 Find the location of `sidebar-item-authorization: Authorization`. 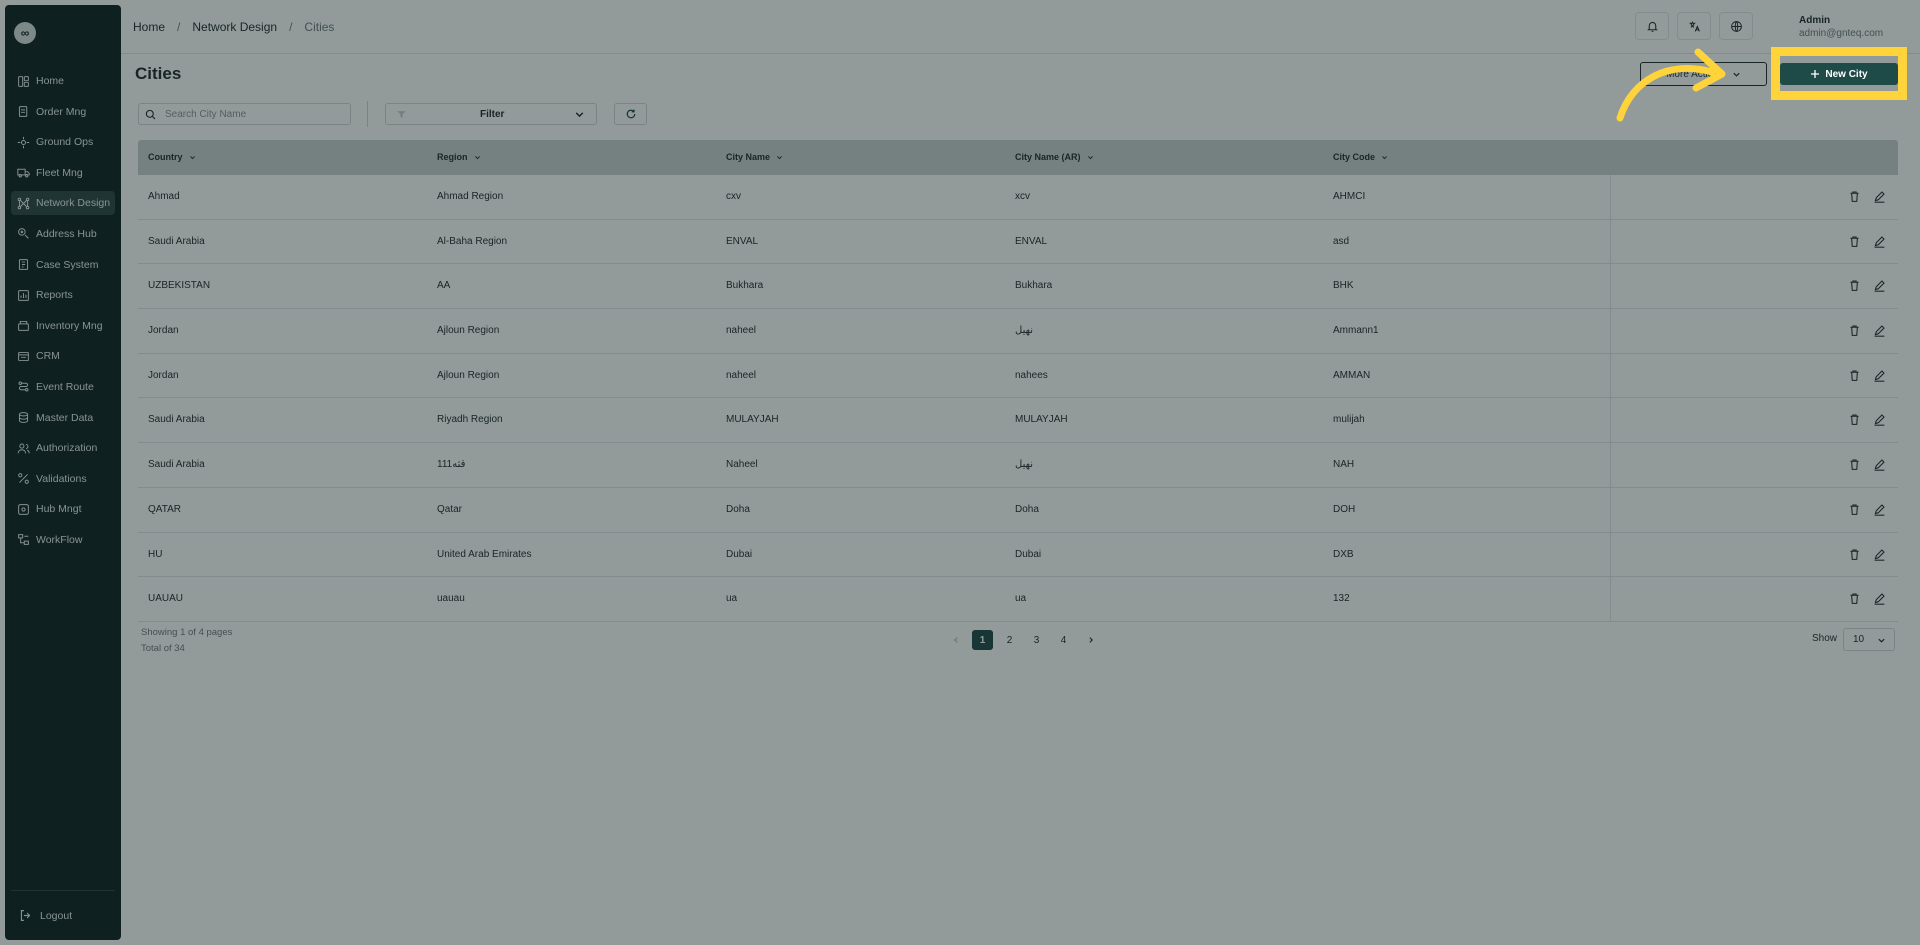

sidebar-item-authorization: Authorization is located at coordinates (63, 448).